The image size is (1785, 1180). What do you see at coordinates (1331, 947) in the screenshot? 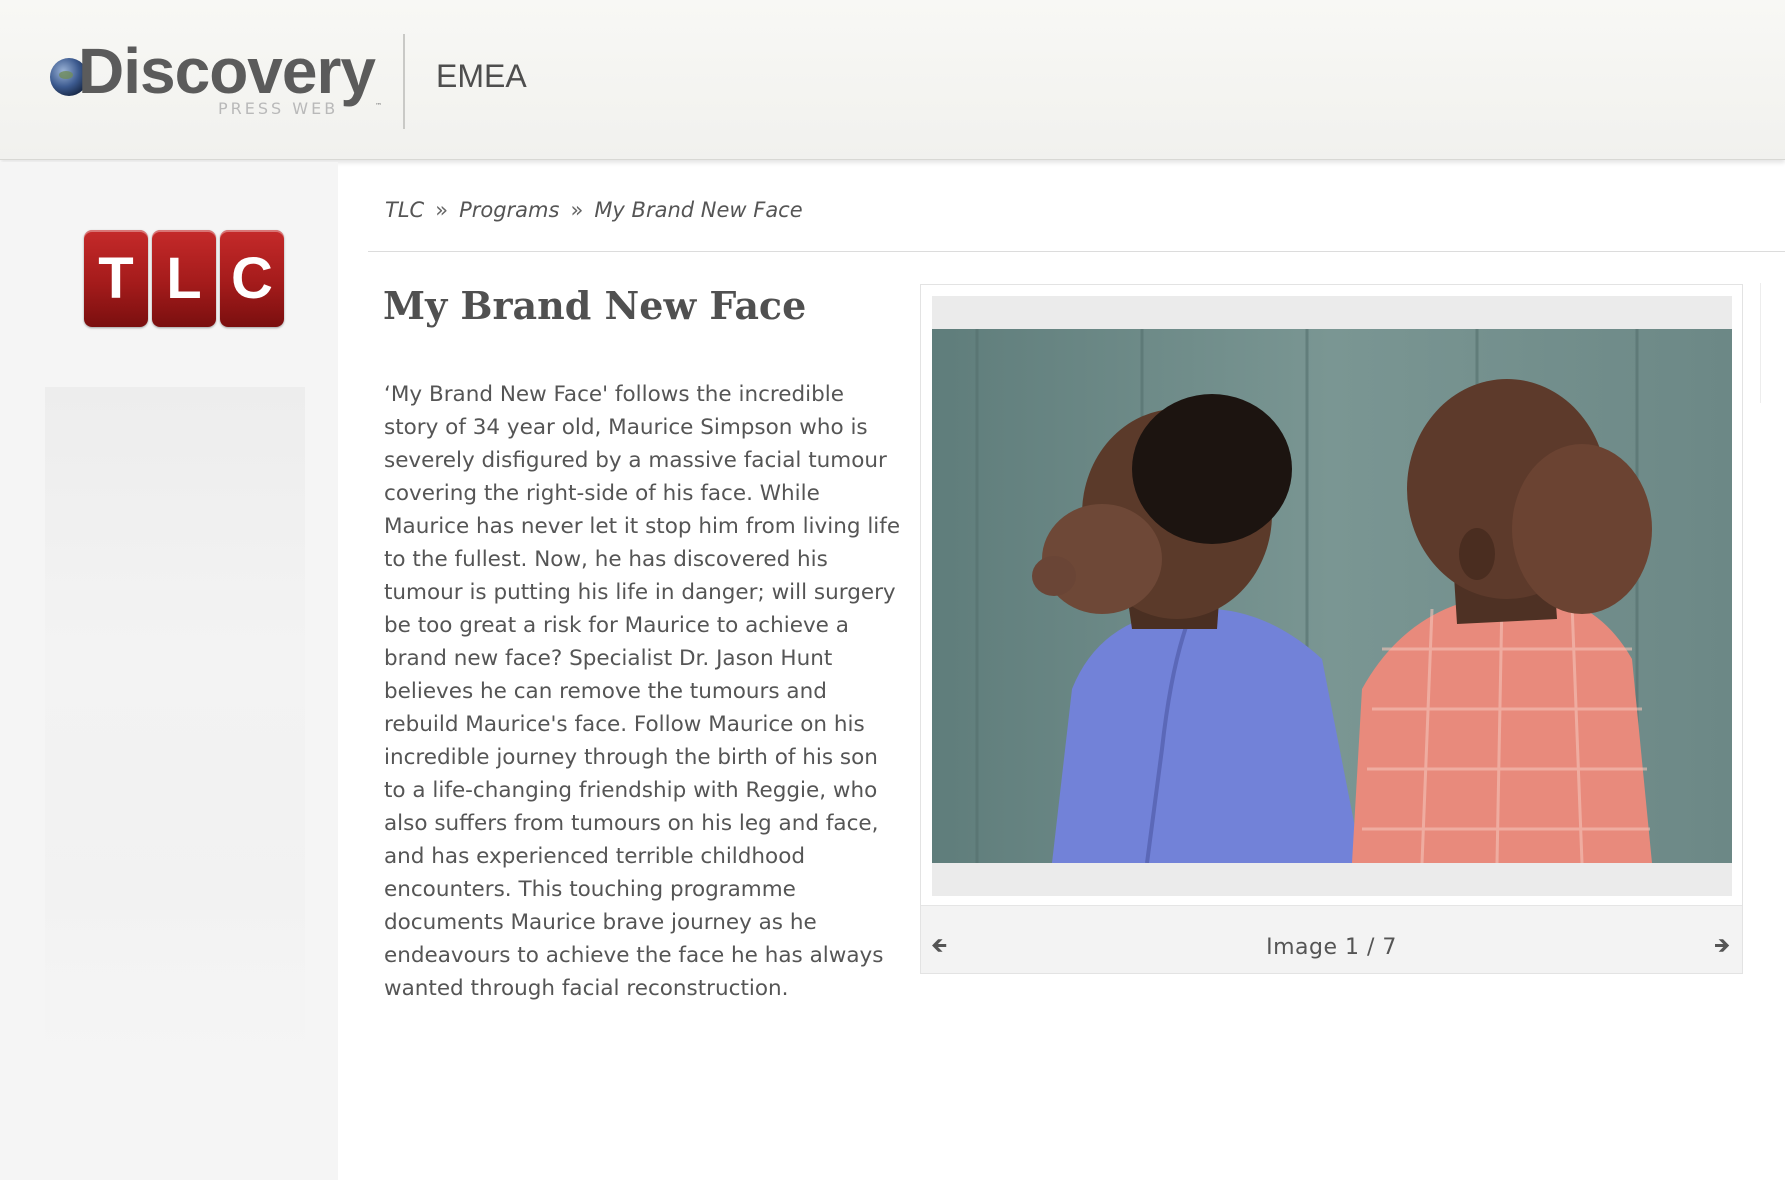
I see `gallery-counter: Image 1 / 7` at bounding box center [1331, 947].